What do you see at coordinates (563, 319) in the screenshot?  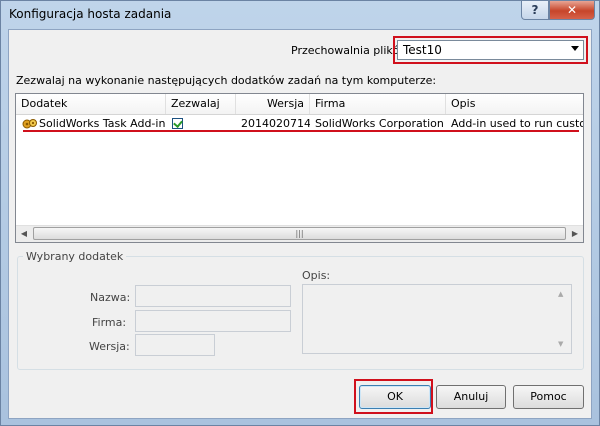 I see `desc-scrollbar: ▲ ▼` at bounding box center [563, 319].